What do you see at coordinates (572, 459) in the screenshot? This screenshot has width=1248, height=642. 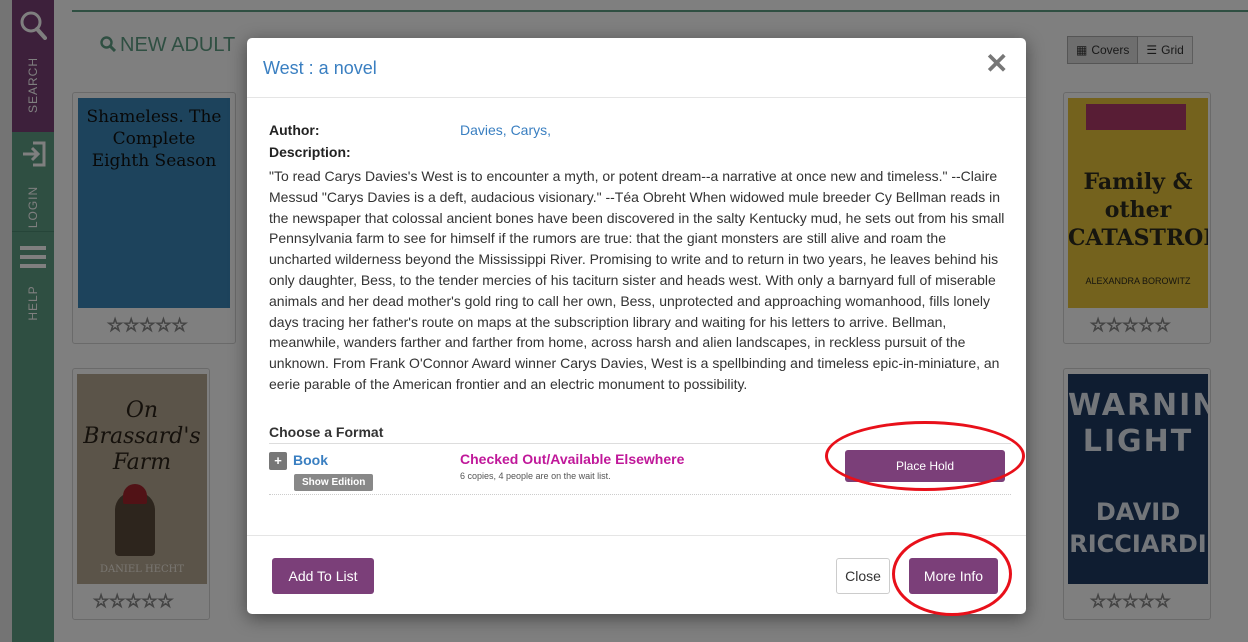 I see `availability-status: Checked Out/Available Elsewhere` at bounding box center [572, 459].